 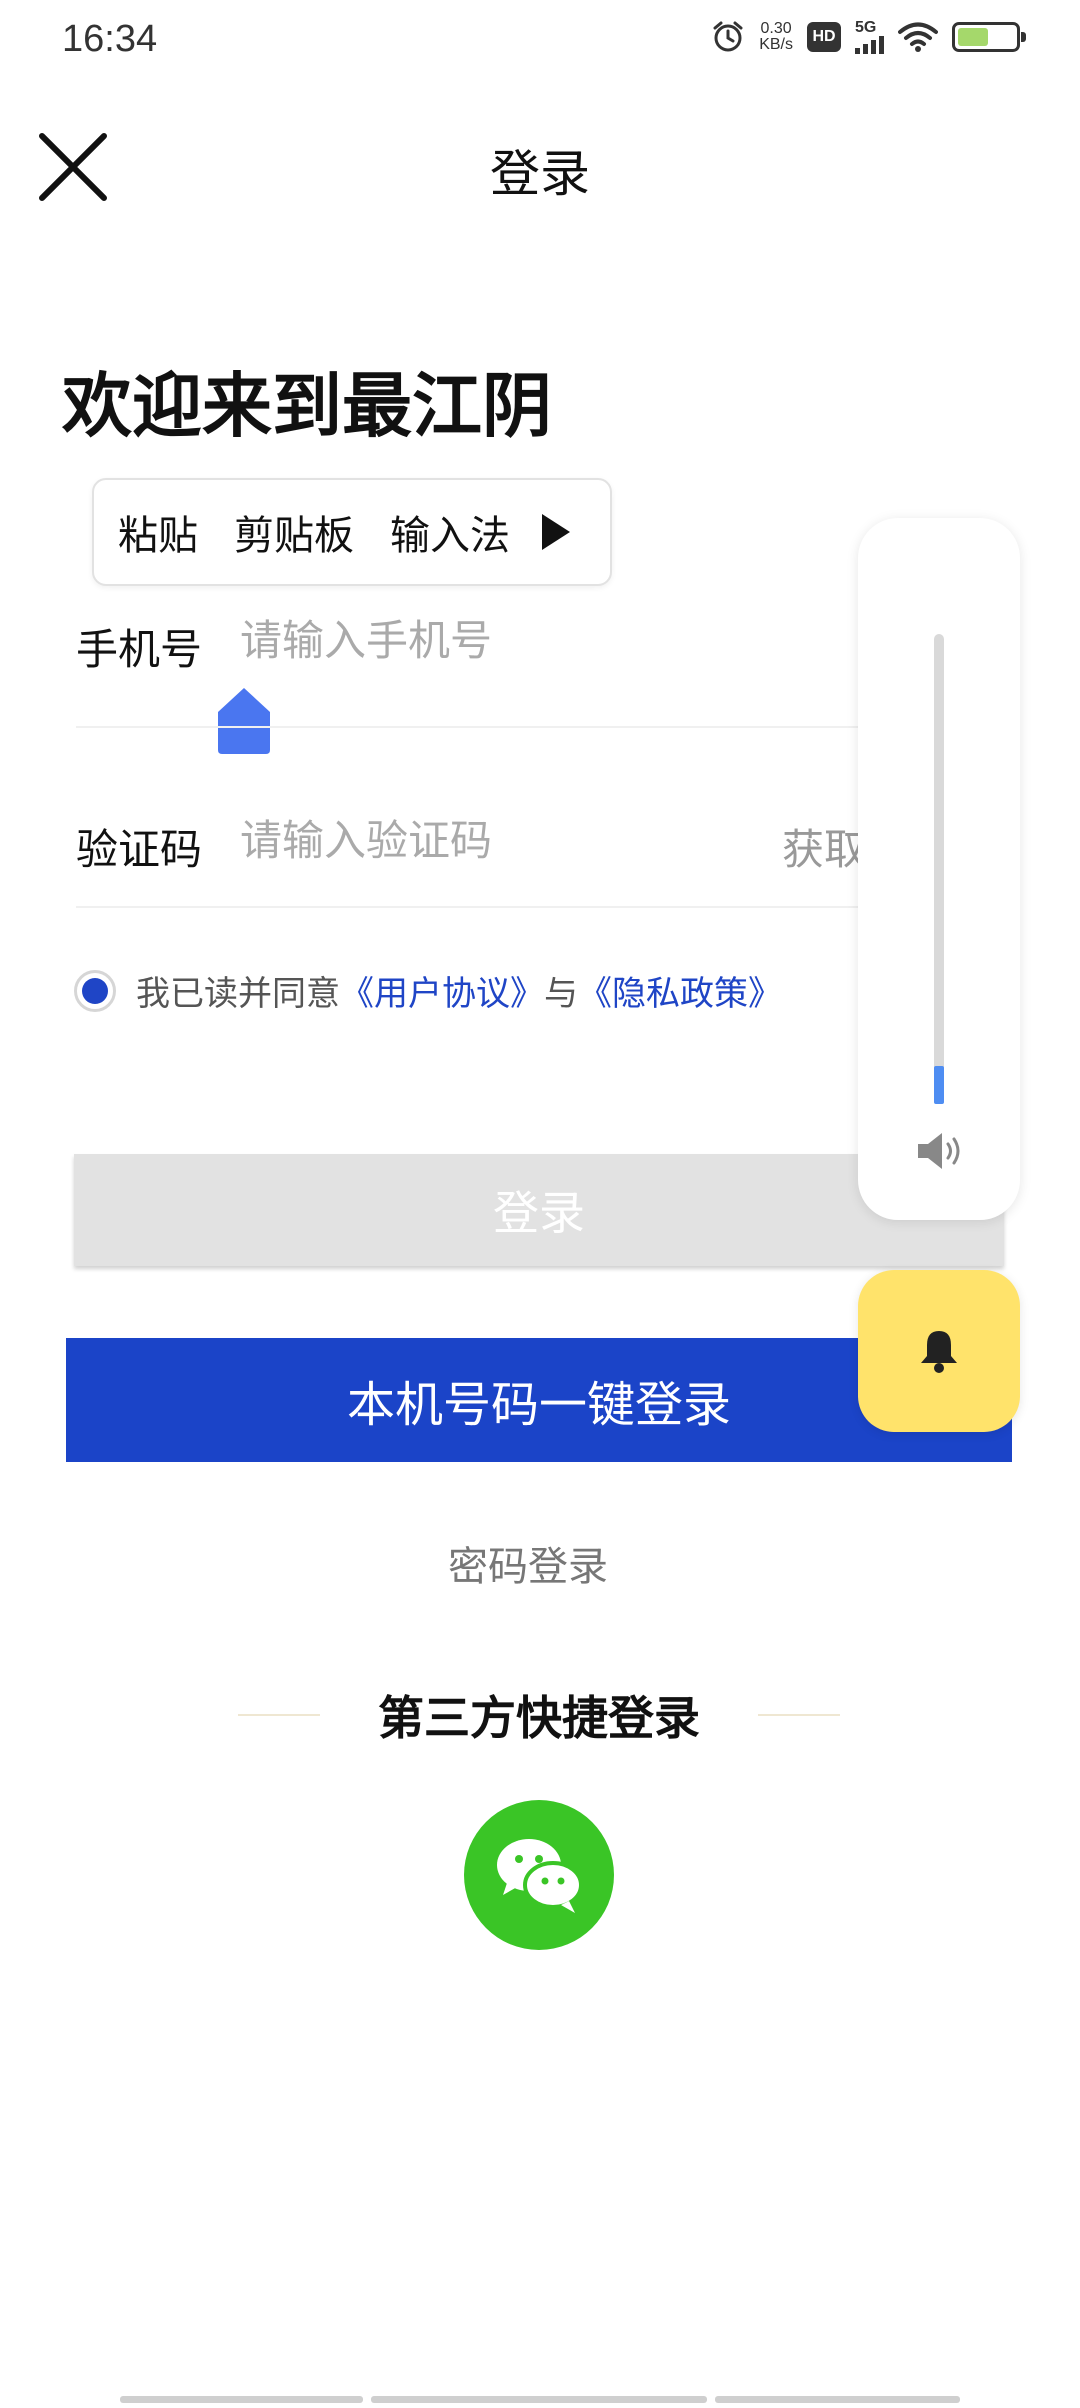 I want to click on status-icons: 0.30 KB/s HD 5G, so click(x=868, y=37).